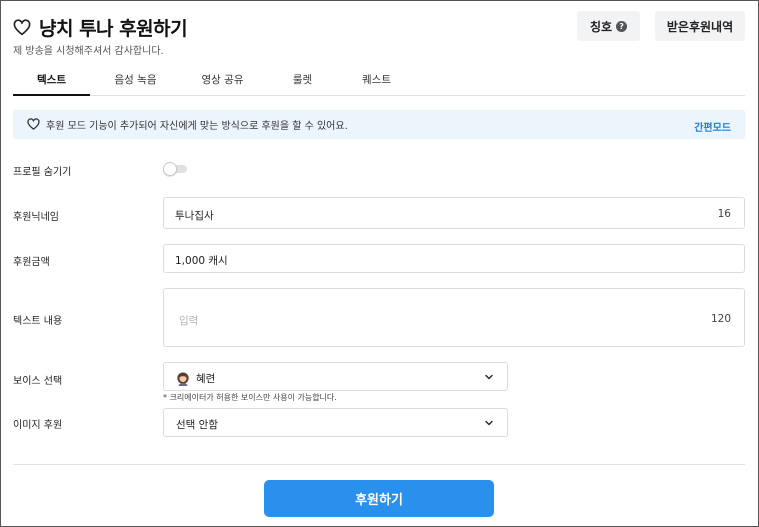 The height and width of the screenshot is (527, 759). What do you see at coordinates (601, 26) in the screenshot?
I see `title-button-label: 칭호` at bounding box center [601, 26].